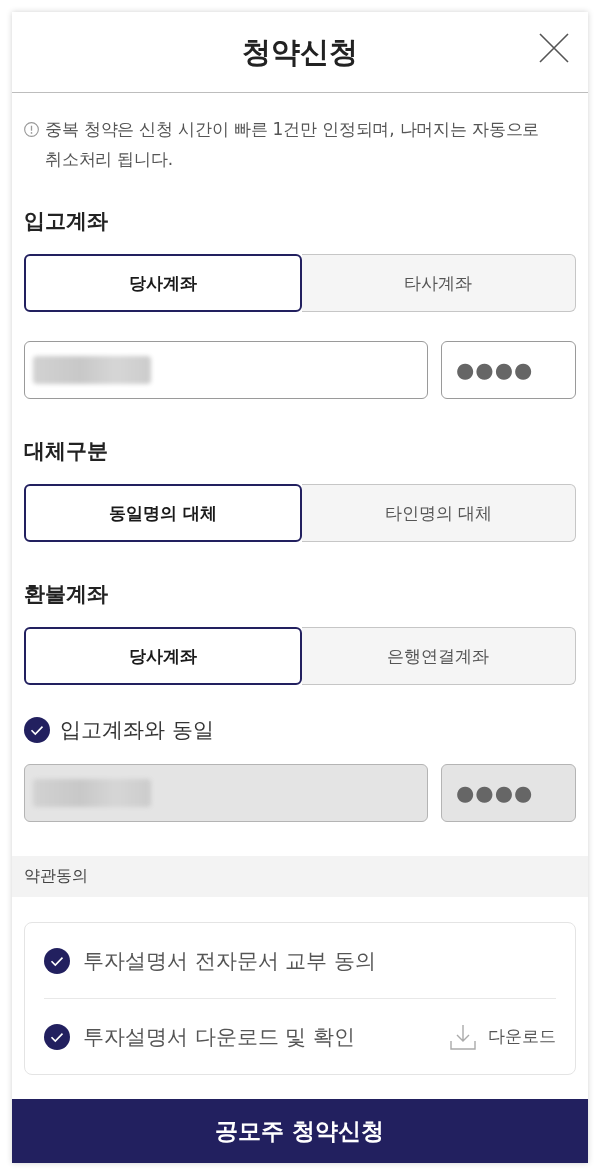 The height and width of the screenshot is (1175, 600). What do you see at coordinates (56, 876) in the screenshot?
I see `terms-section-title: 약관동의` at bounding box center [56, 876].